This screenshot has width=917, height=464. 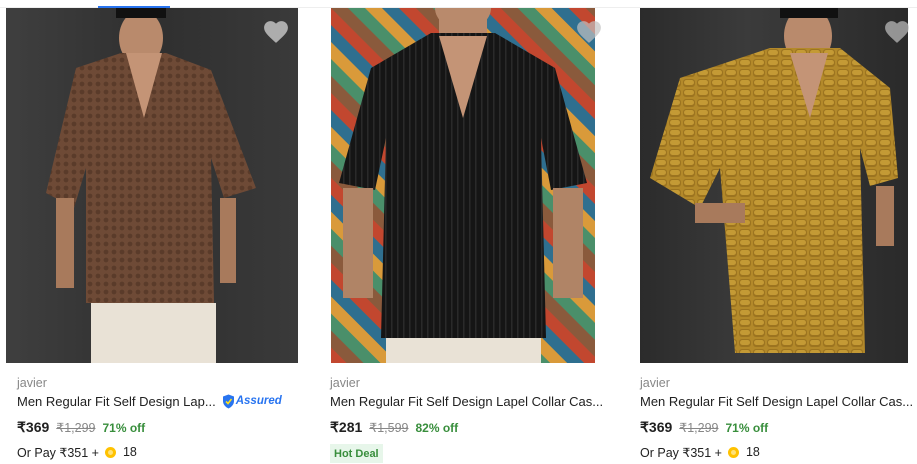 What do you see at coordinates (346, 427) in the screenshot?
I see `selling-price: ₹281` at bounding box center [346, 427].